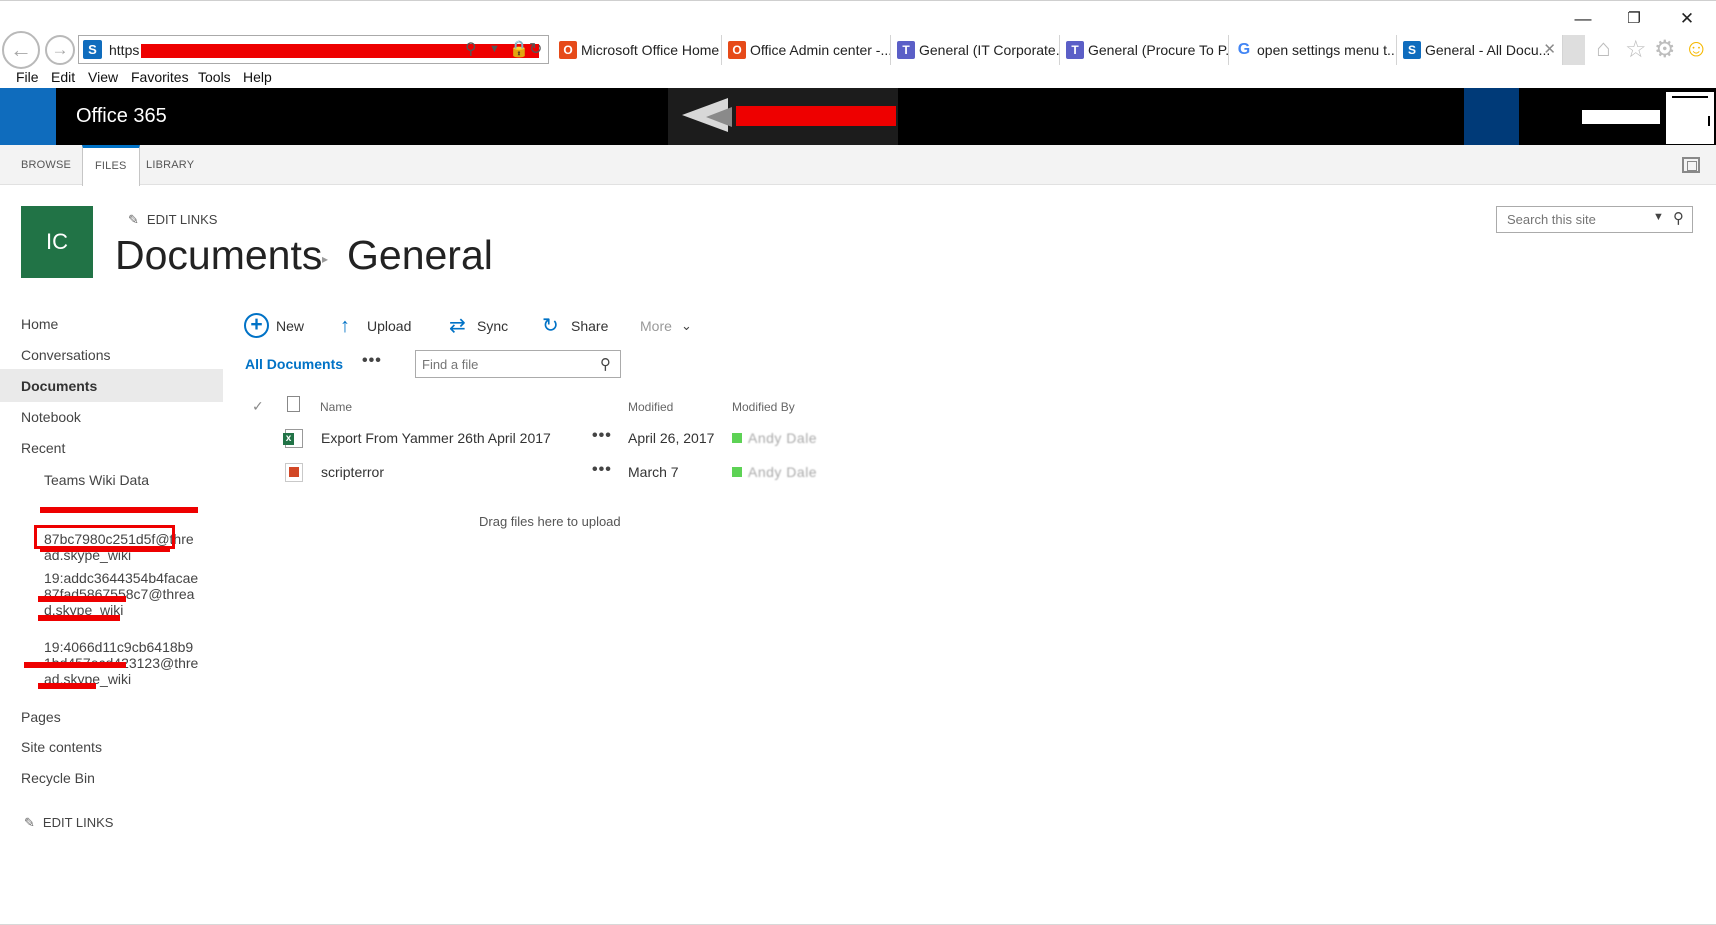 This screenshot has height=925, width=1716. What do you see at coordinates (103, 77) in the screenshot?
I see `menu-view: View` at bounding box center [103, 77].